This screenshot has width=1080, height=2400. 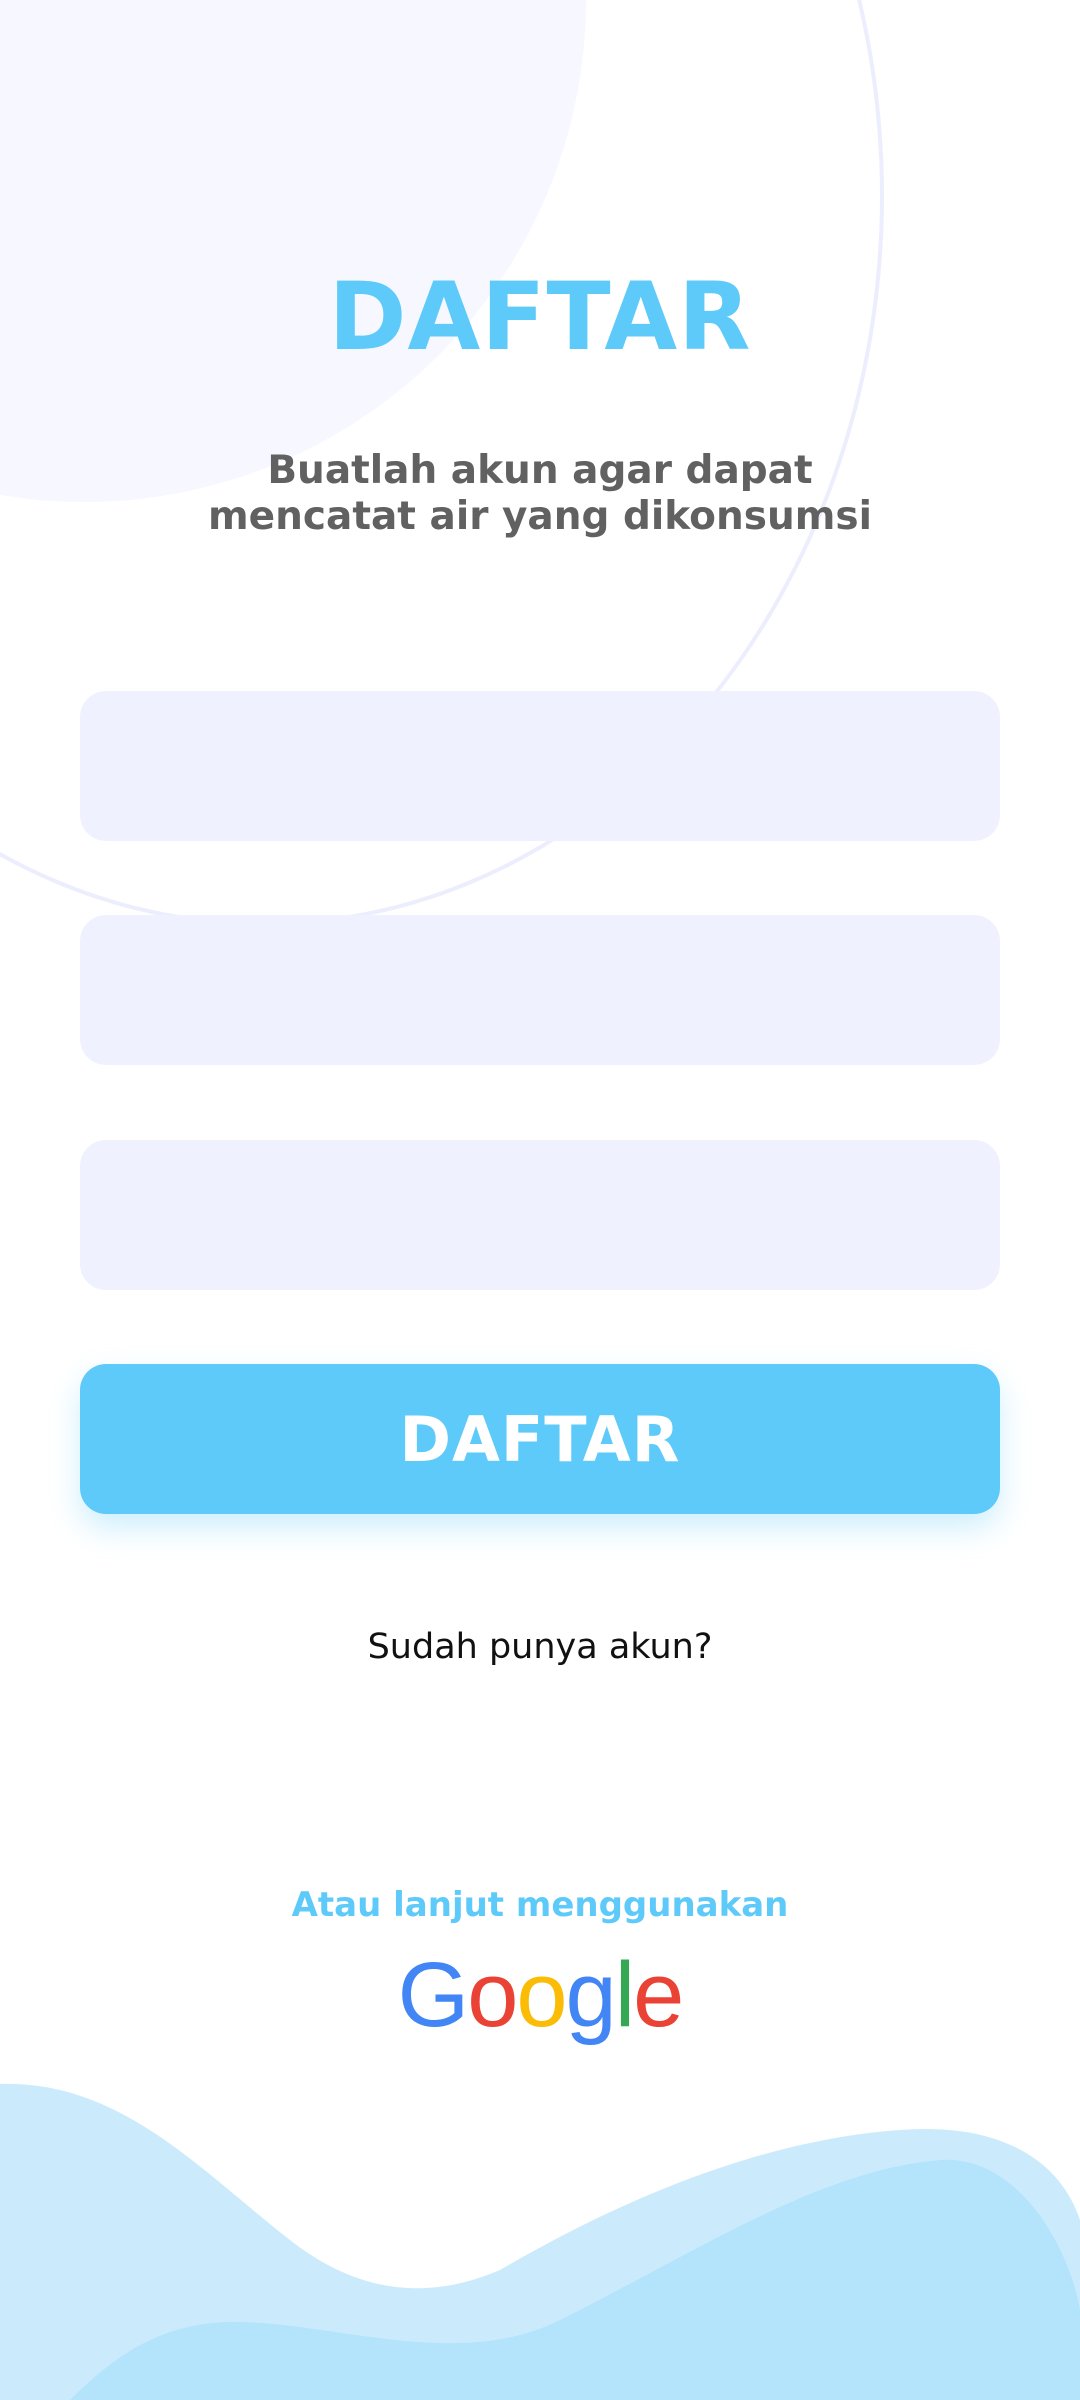 What do you see at coordinates (492, 1995) in the screenshot?
I see `google-letter-o1: o` at bounding box center [492, 1995].